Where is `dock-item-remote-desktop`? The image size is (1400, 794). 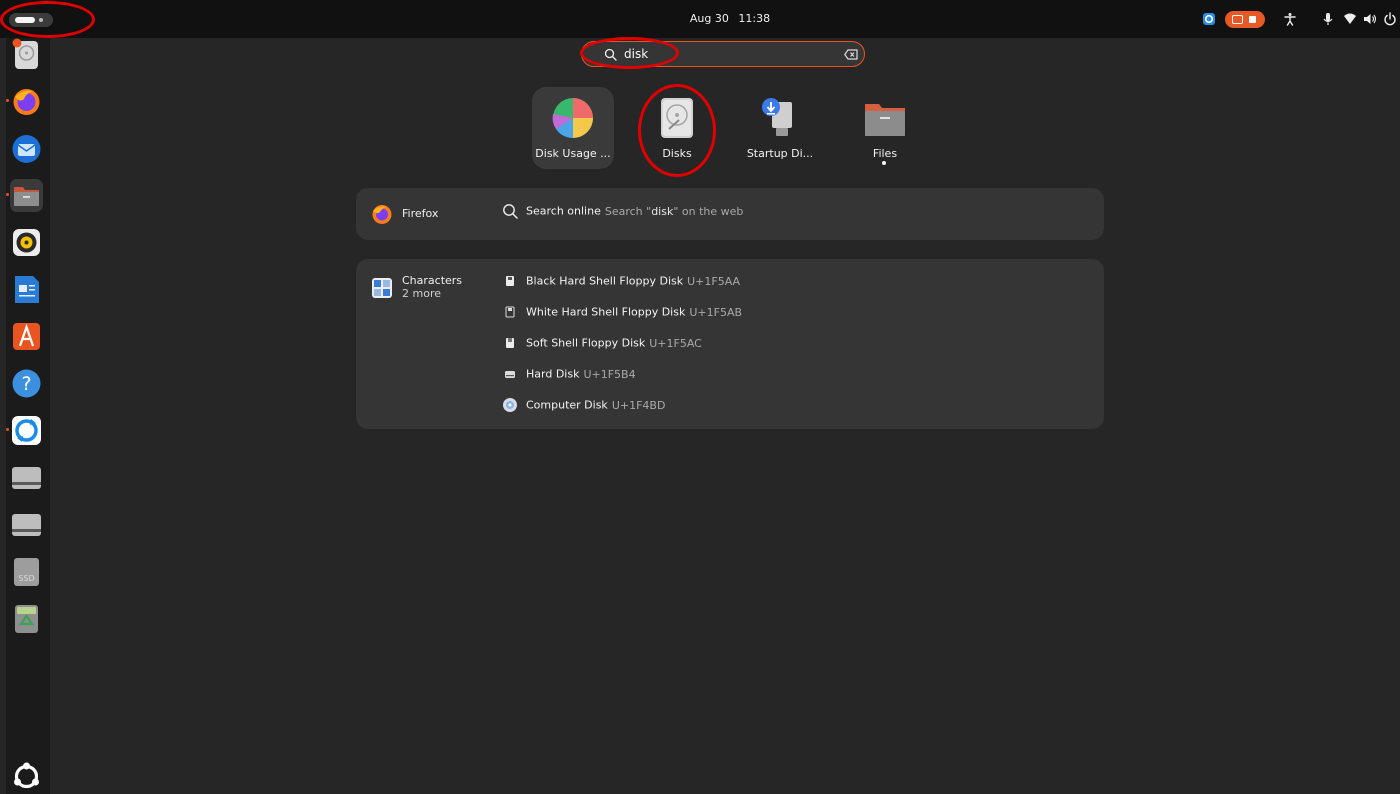 dock-item-remote-desktop is located at coordinates (24, 430).